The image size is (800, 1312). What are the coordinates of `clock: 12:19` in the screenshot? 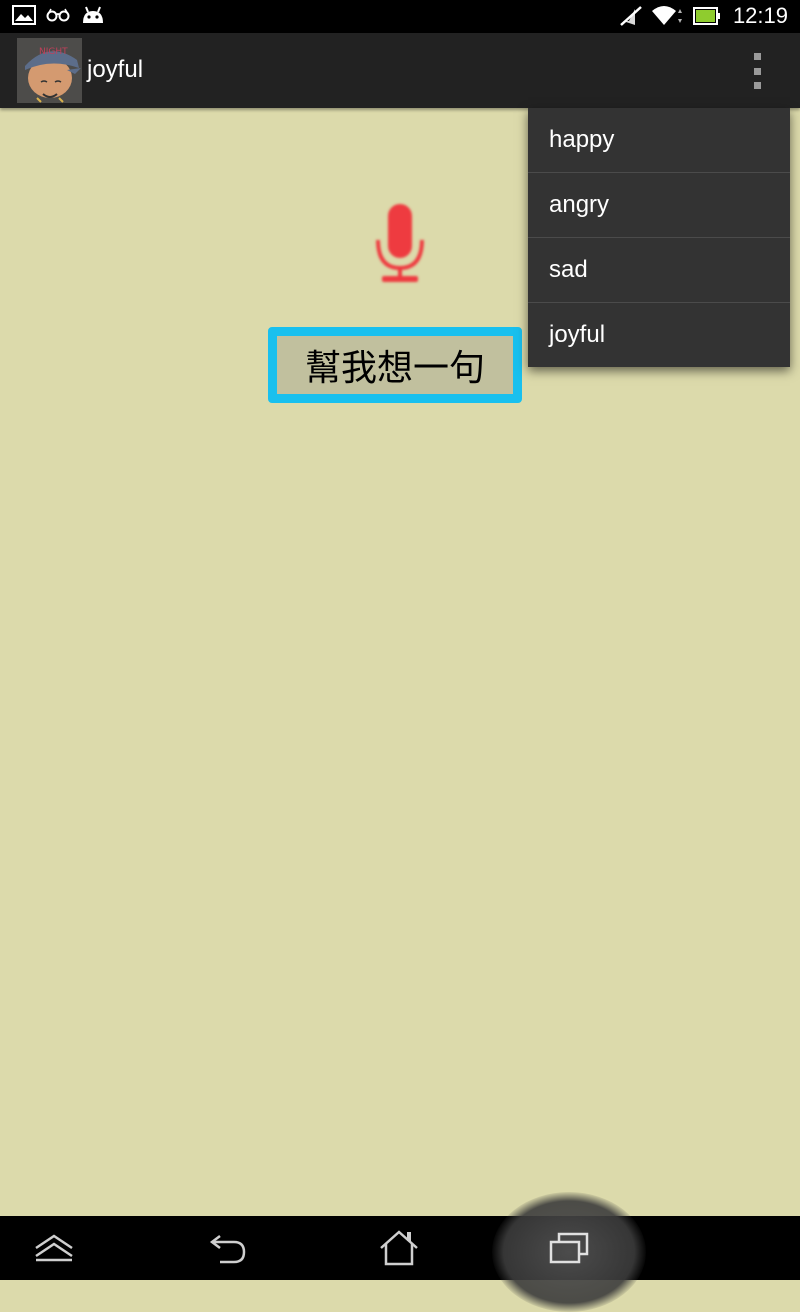 It's located at (760, 15).